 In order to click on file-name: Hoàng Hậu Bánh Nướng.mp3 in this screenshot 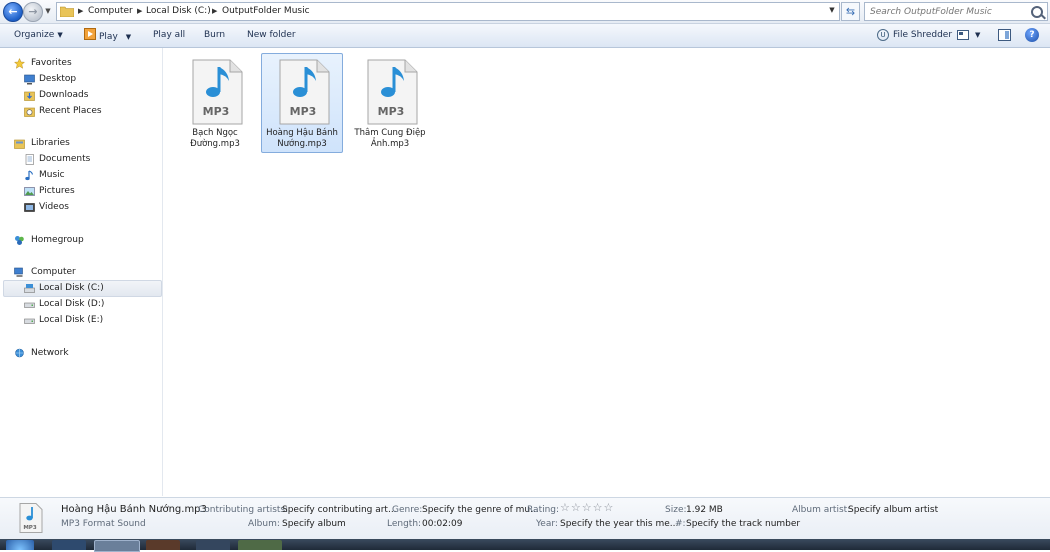, I will do `click(302, 139)`.